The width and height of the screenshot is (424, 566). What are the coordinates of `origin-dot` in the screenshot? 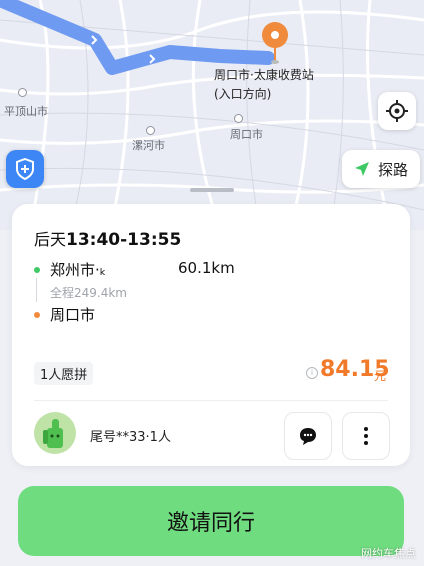 It's located at (37, 270).